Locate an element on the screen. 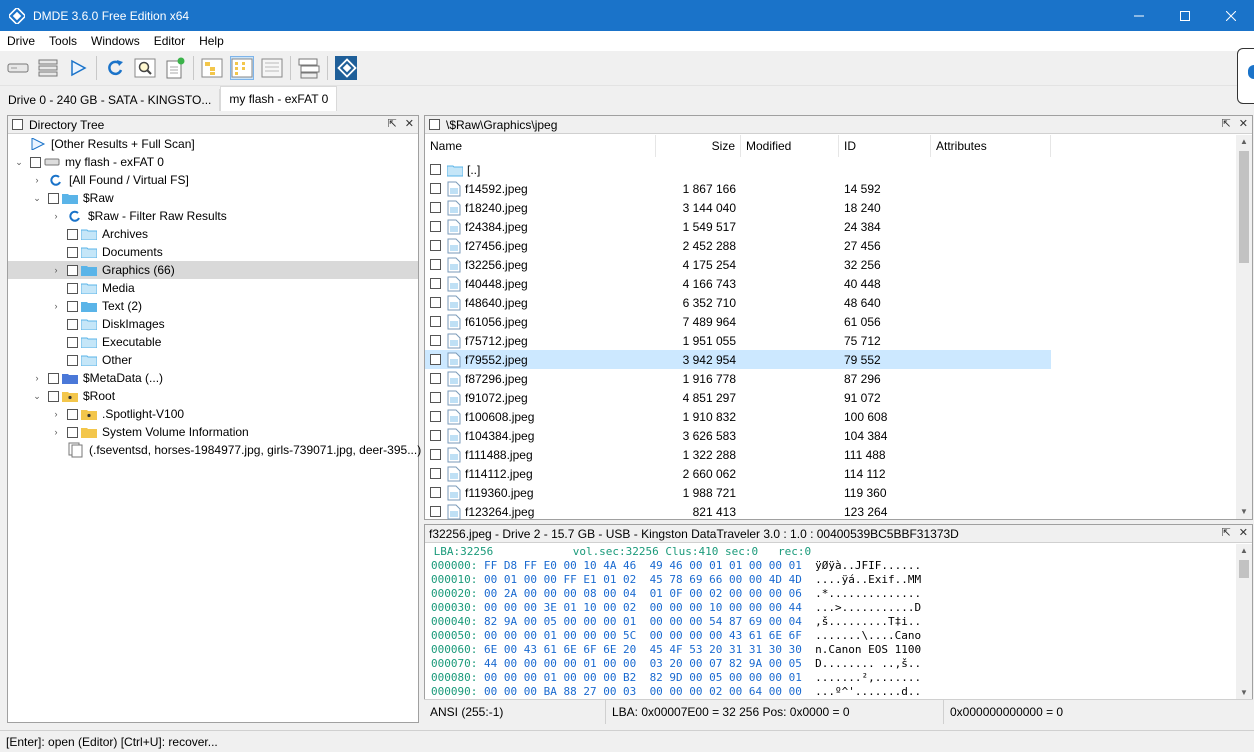 This screenshot has width=1254, height=752. tree-item-executable: Executable is located at coordinates (213, 342).